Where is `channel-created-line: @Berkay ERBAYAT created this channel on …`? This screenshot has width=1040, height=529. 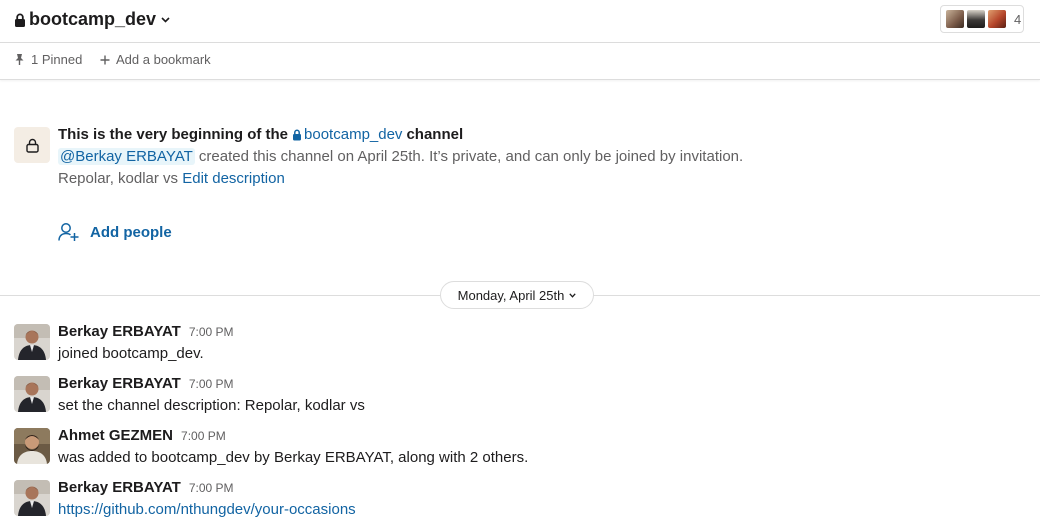
channel-created-line: @Berkay ERBAYAT created this channel on … is located at coordinates (400, 156).